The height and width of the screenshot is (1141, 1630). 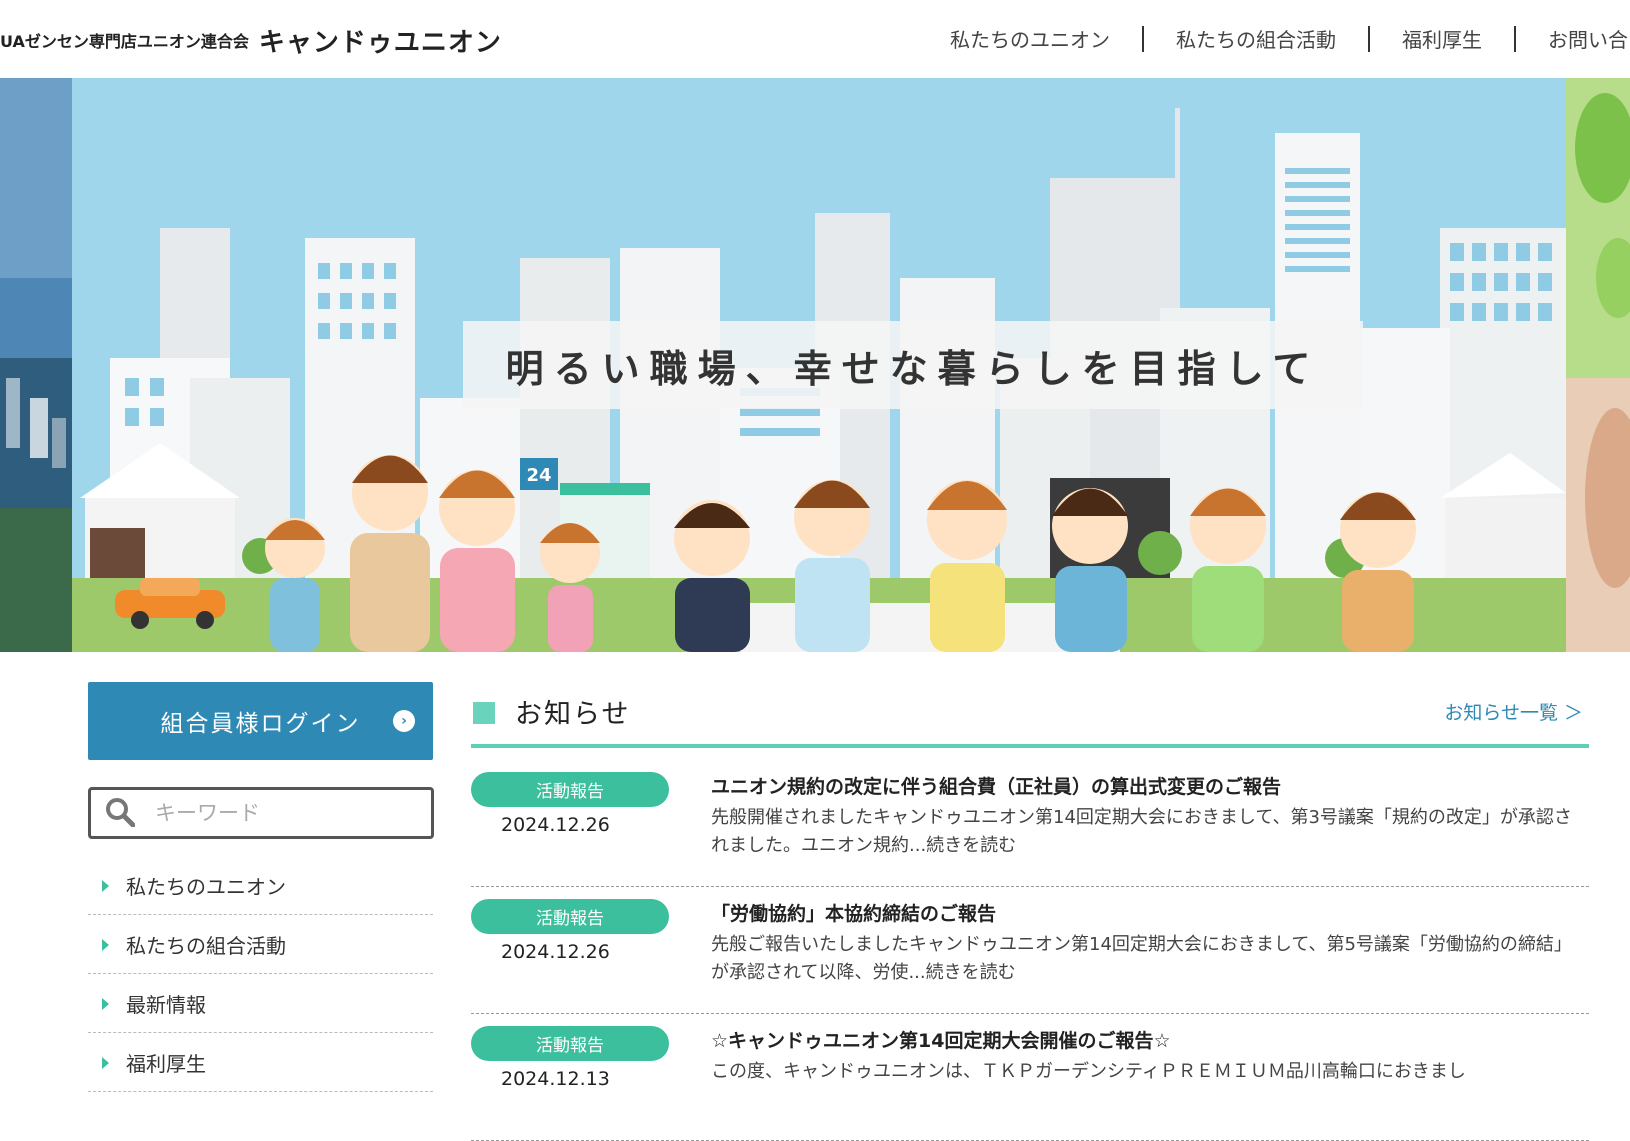 I want to click on sidebar-nav: 私たちのユニオン 私たちの組合活動 最新情報 福利厚生, so click(x=260, y=974).